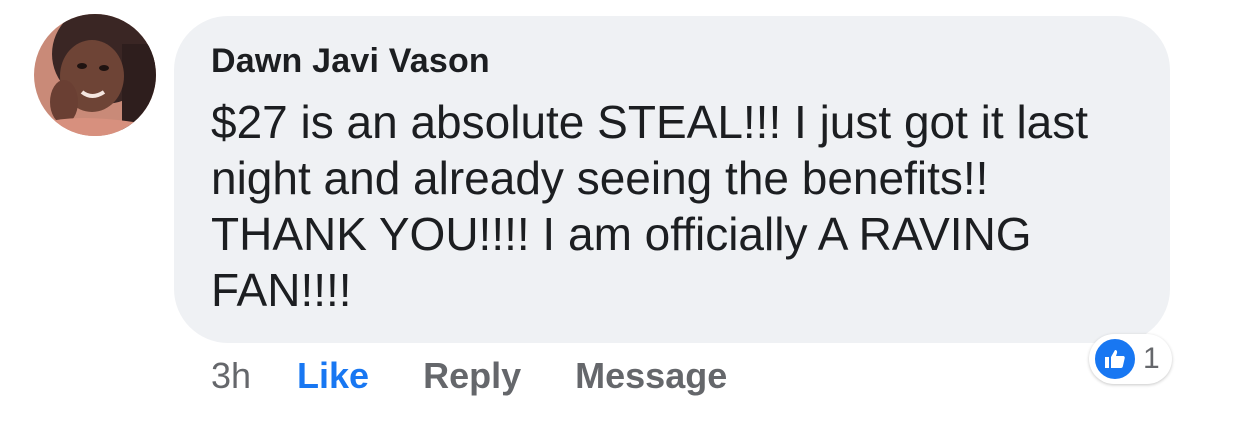 The width and height of the screenshot is (1241, 432). I want to click on message-button: Message, so click(651, 376).